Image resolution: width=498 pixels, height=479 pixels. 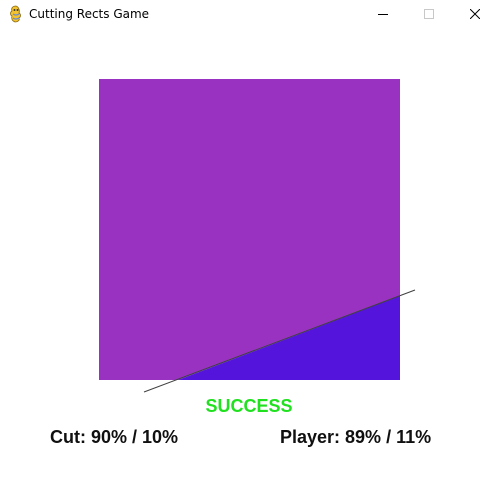 What do you see at coordinates (15, 14) in the screenshot?
I see `pygame-snake-icon` at bounding box center [15, 14].